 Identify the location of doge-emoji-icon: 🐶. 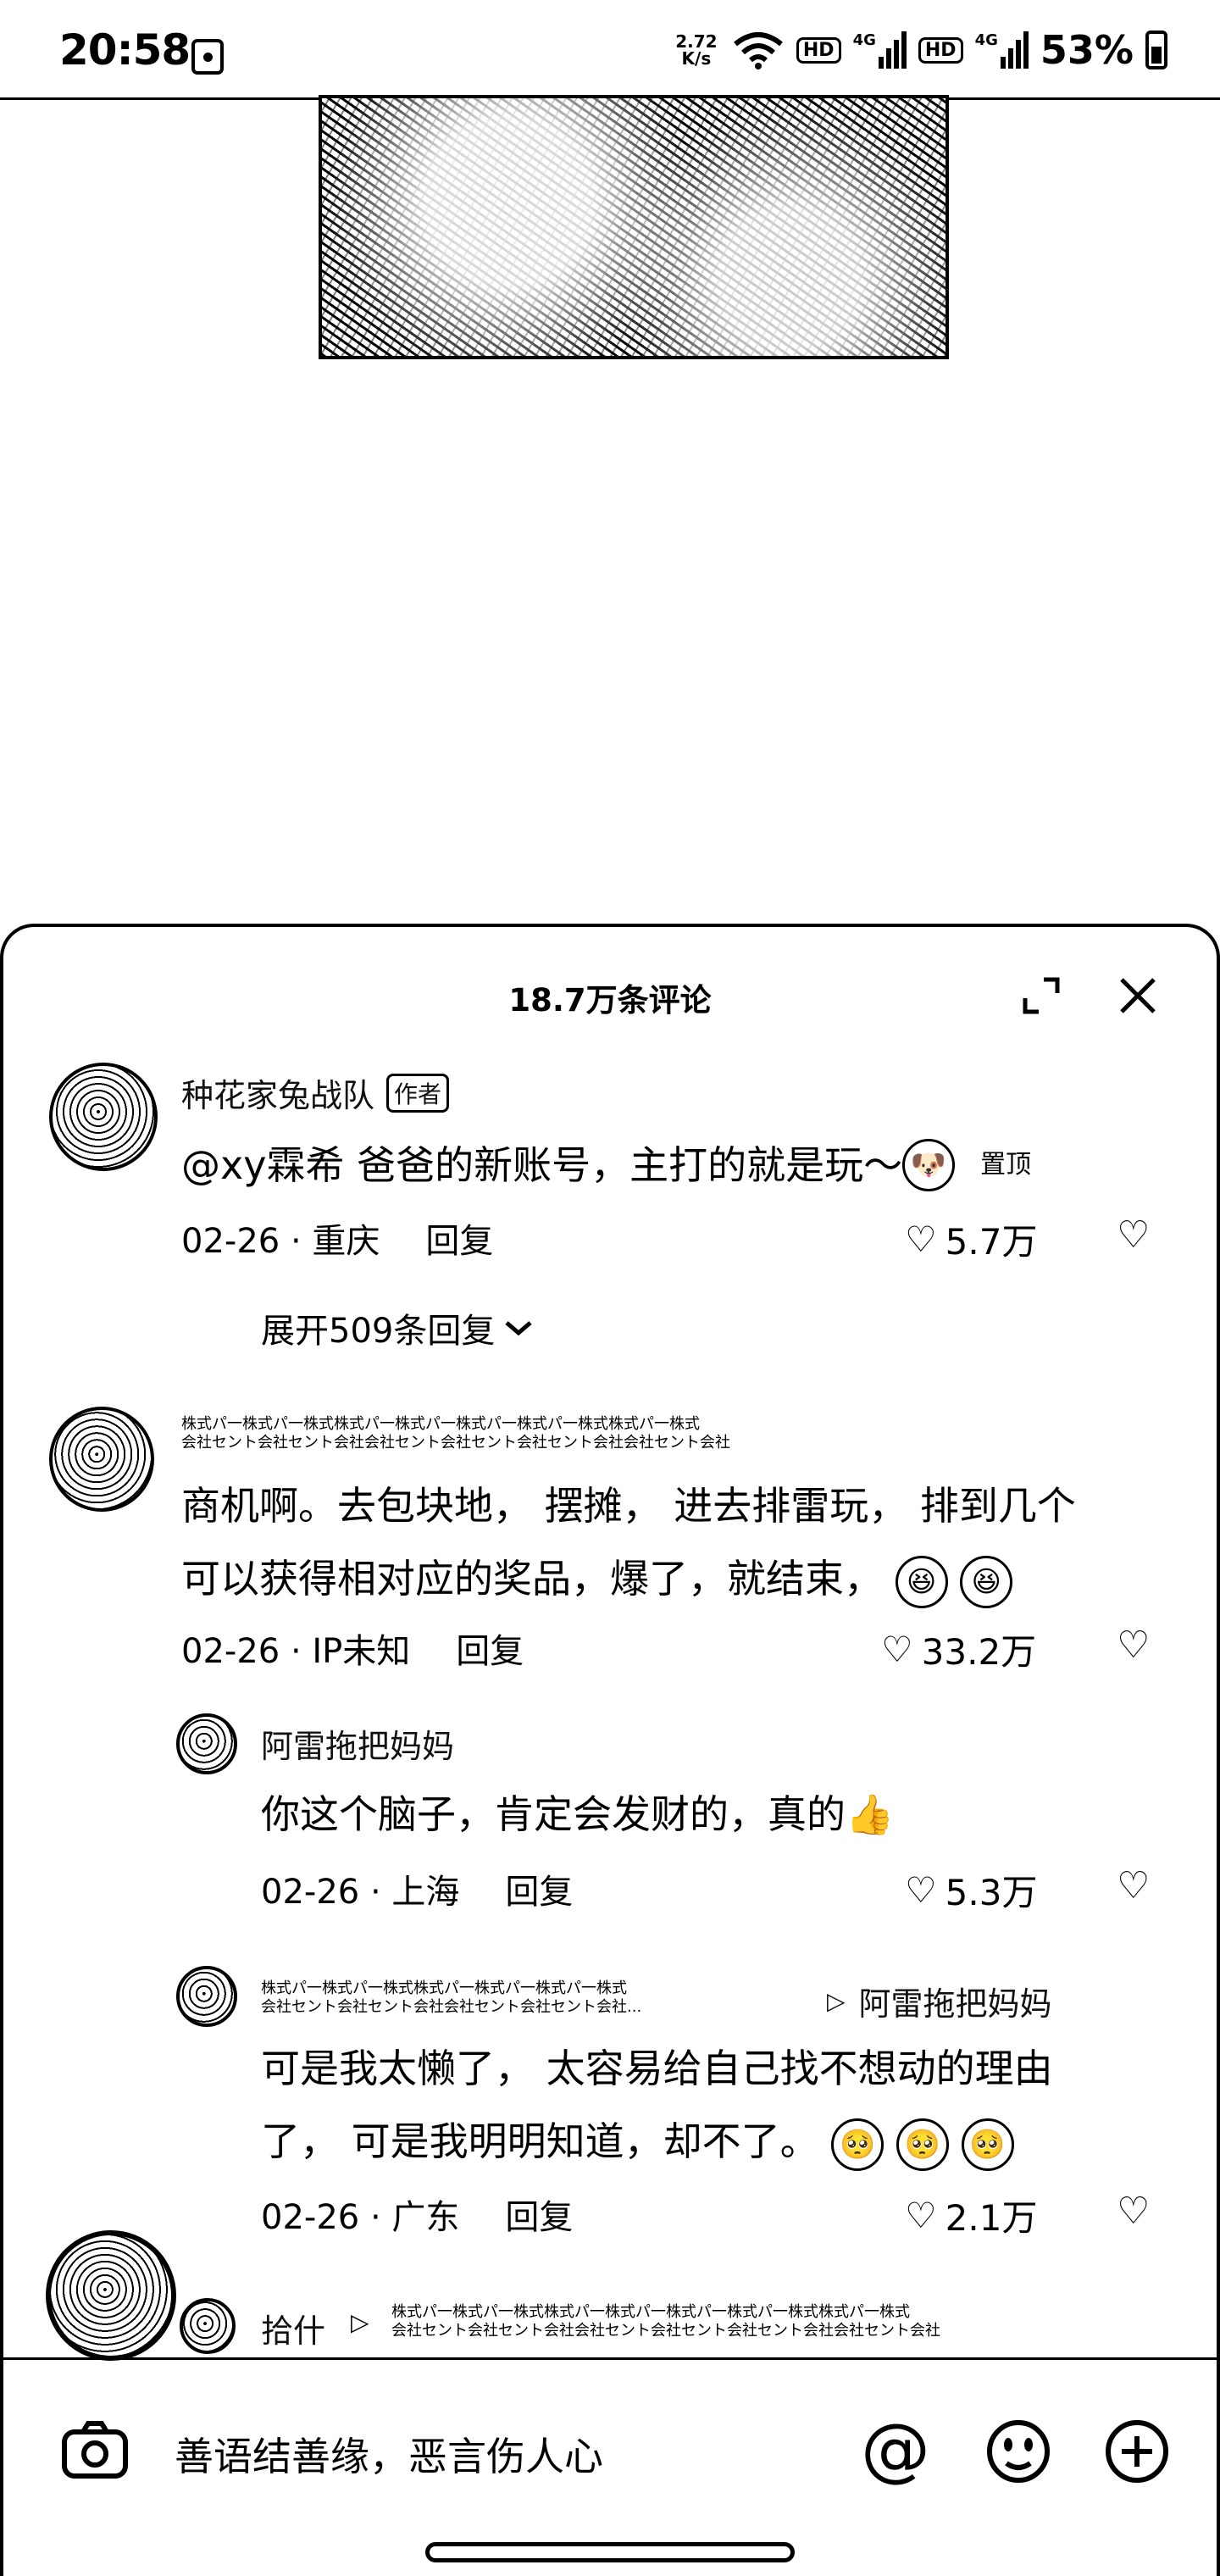
(929, 1165).